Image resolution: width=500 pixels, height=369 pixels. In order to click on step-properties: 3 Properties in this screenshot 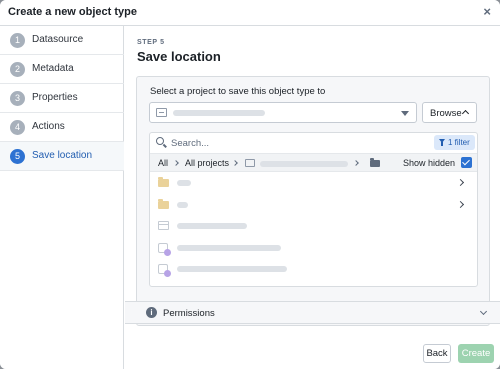, I will do `click(62, 98)`.